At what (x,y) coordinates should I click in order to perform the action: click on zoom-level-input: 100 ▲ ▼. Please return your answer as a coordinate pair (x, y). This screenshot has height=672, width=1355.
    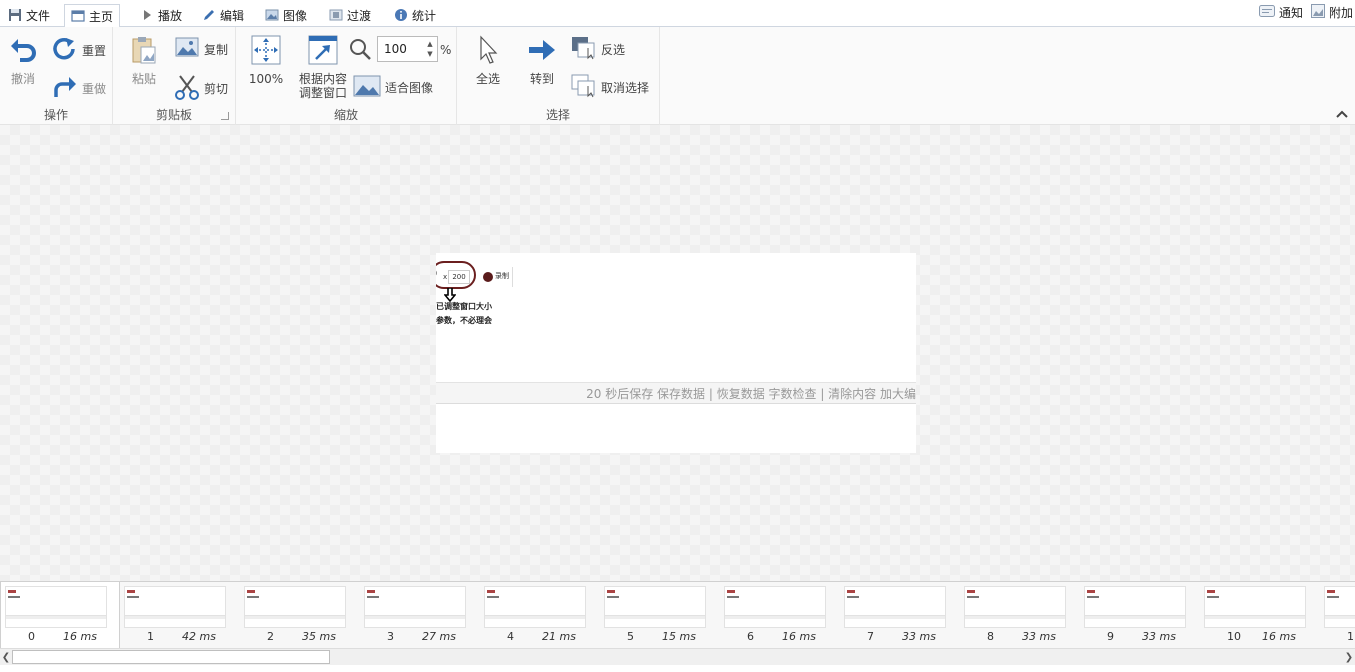
    Looking at the image, I should click on (407, 49).